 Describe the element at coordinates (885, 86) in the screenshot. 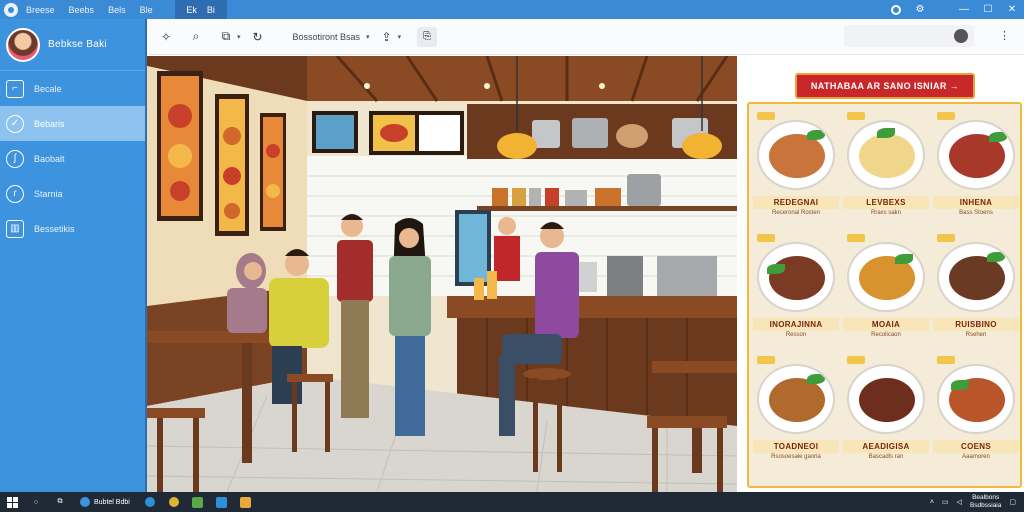

I see `menu-header-button: NATHABAA AR SANO ISNIAR →` at that location.